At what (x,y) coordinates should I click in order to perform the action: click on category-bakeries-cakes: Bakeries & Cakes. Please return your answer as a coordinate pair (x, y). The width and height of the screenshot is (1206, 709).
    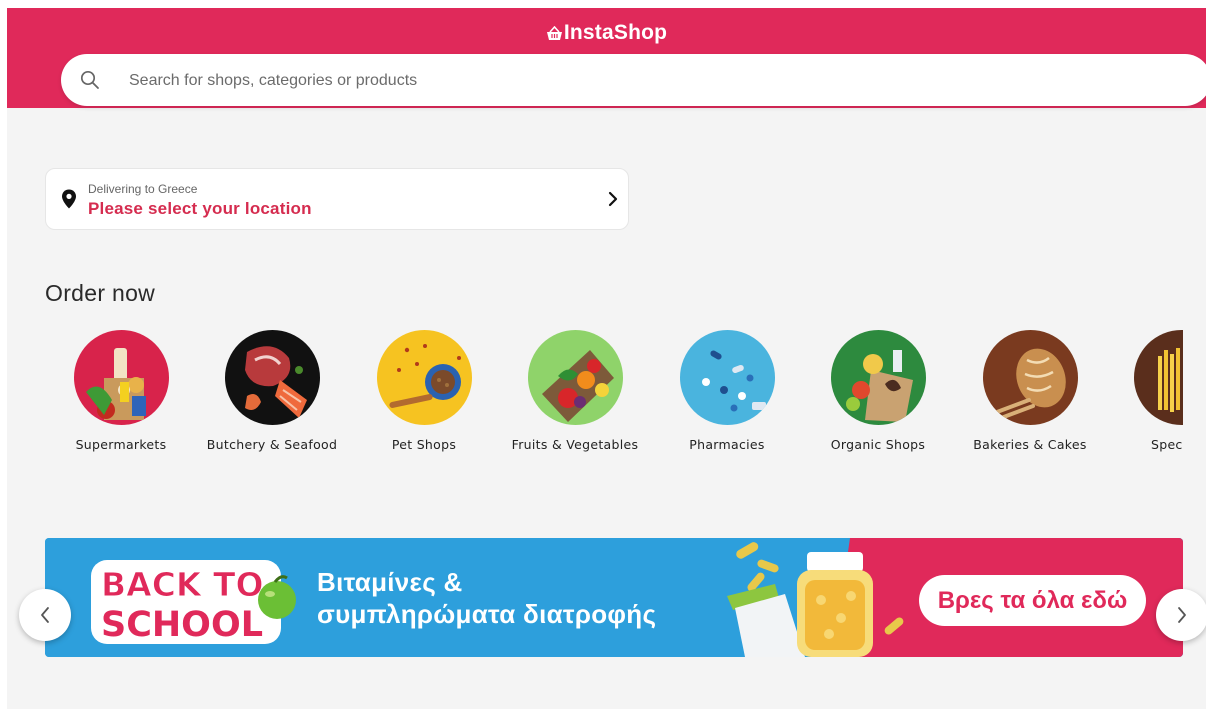
    Looking at the image, I should click on (1030, 395).